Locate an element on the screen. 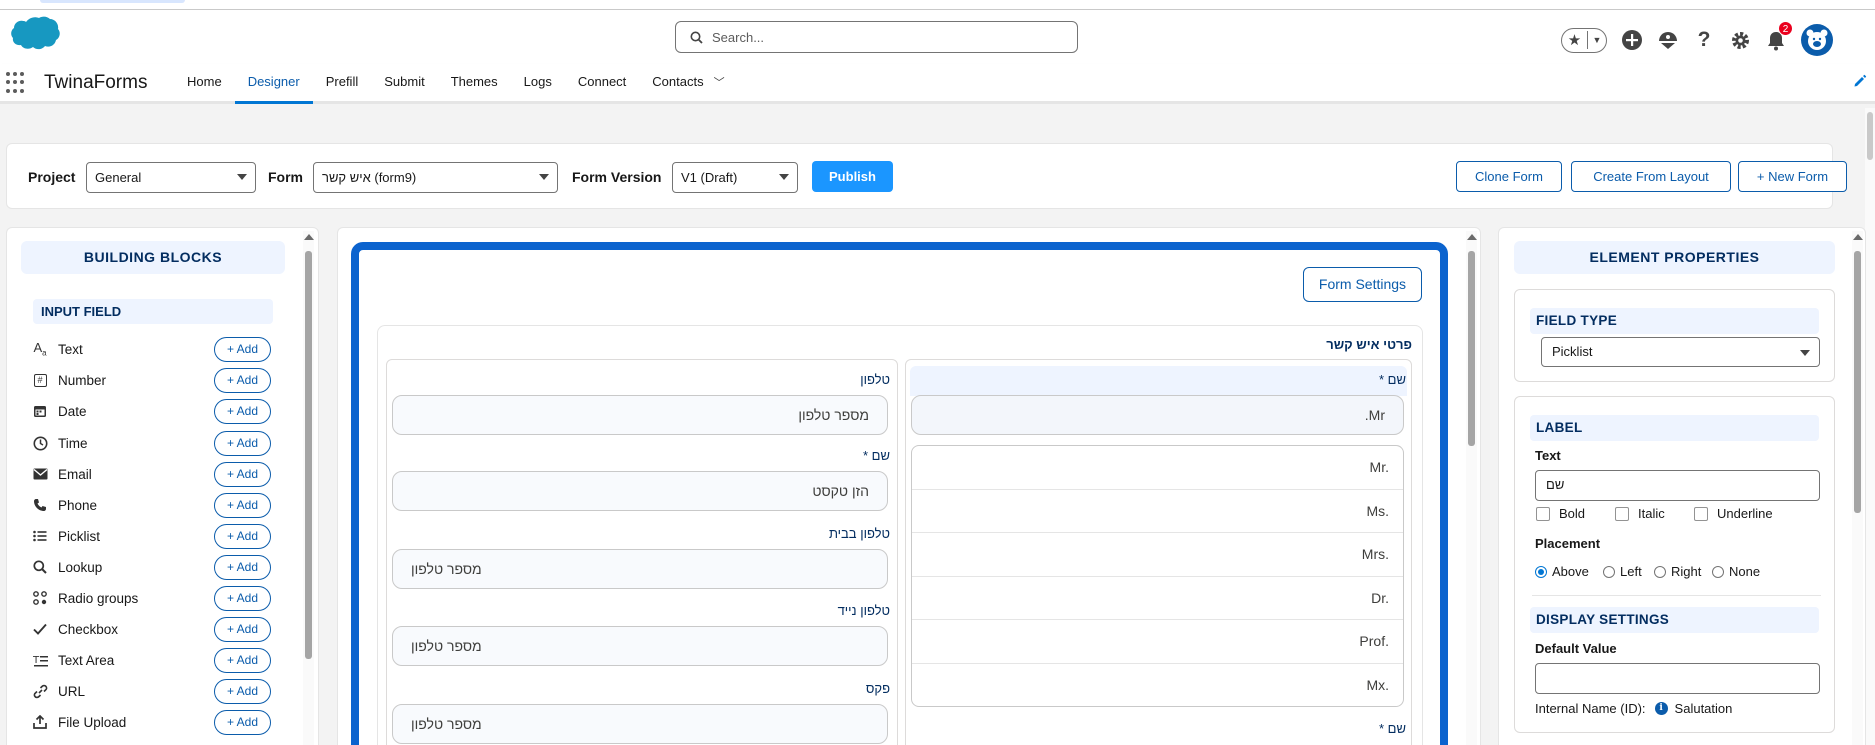 This screenshot has height=745, width=1875. radio-label: Left is located at coordinates (1631, 571).